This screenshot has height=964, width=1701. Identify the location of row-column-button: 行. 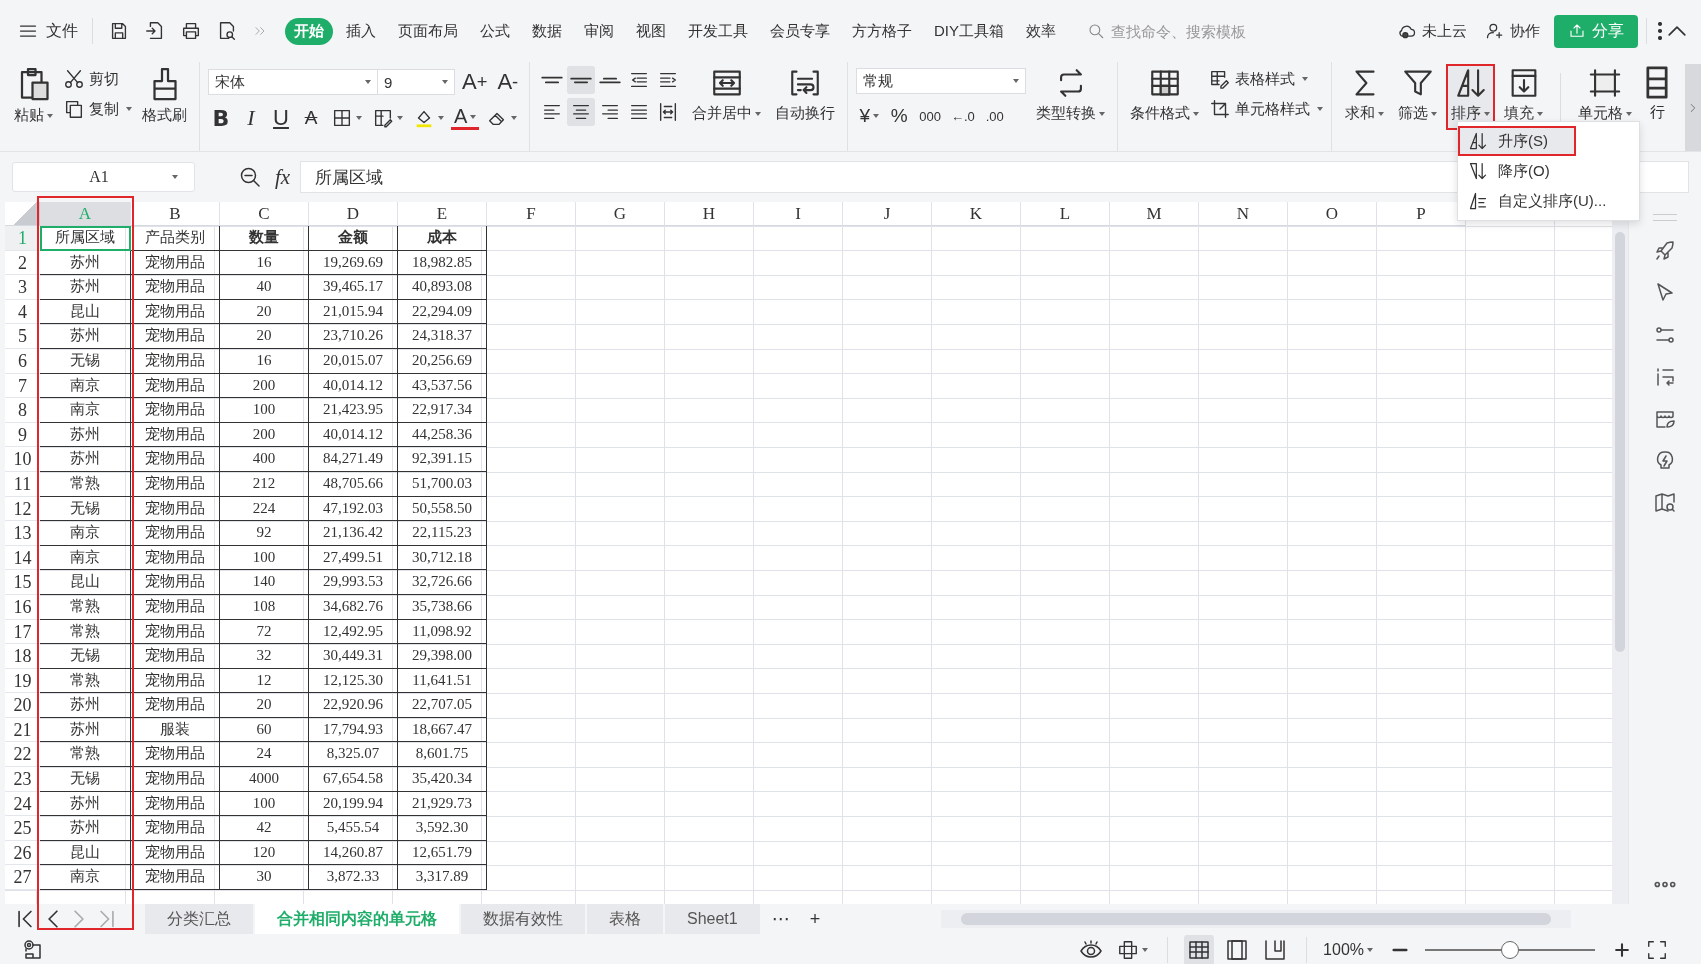
(1657, 97).